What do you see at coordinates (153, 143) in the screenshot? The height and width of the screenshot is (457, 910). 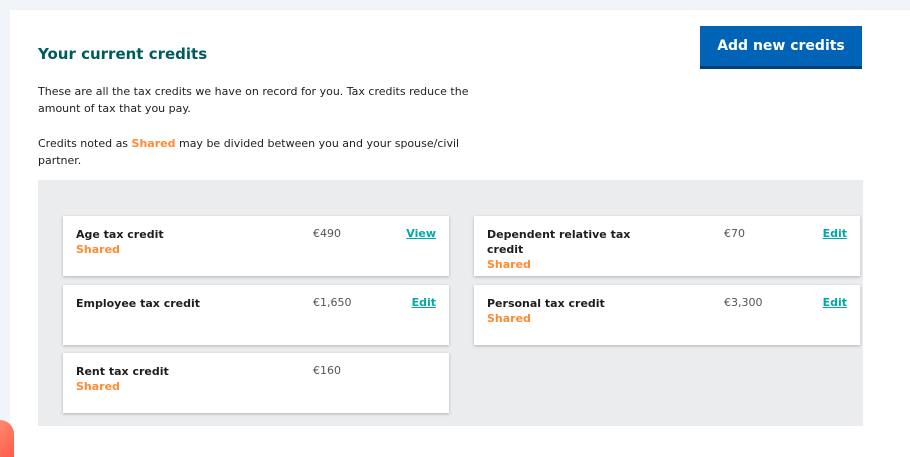 I see `shared-keyword: Shared` at bounding box center [153, 143].